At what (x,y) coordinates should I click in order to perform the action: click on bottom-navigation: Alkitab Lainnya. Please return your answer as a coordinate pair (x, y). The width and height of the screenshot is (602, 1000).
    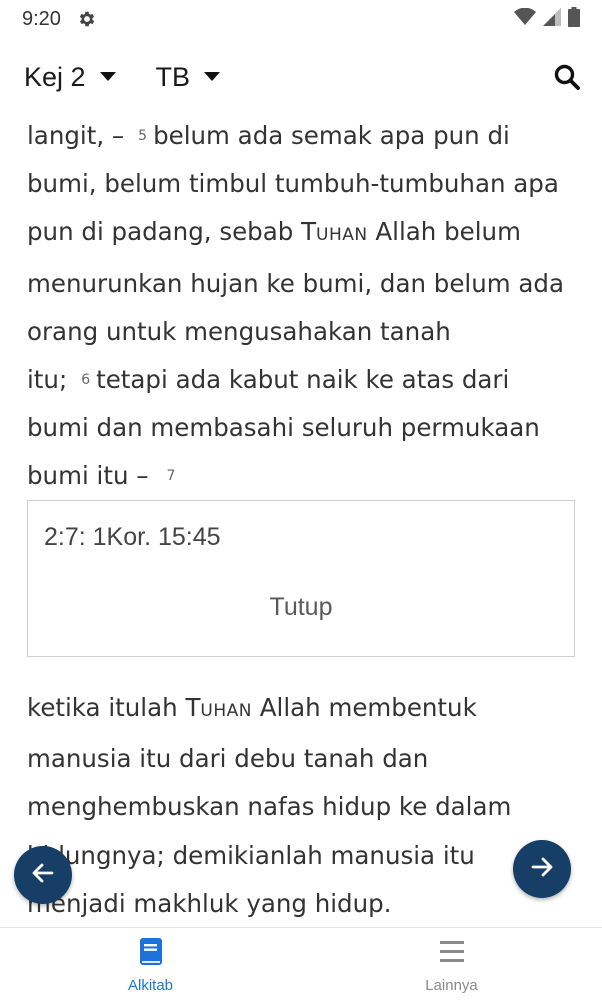
    Looking at the image, I should click on (301, 963).